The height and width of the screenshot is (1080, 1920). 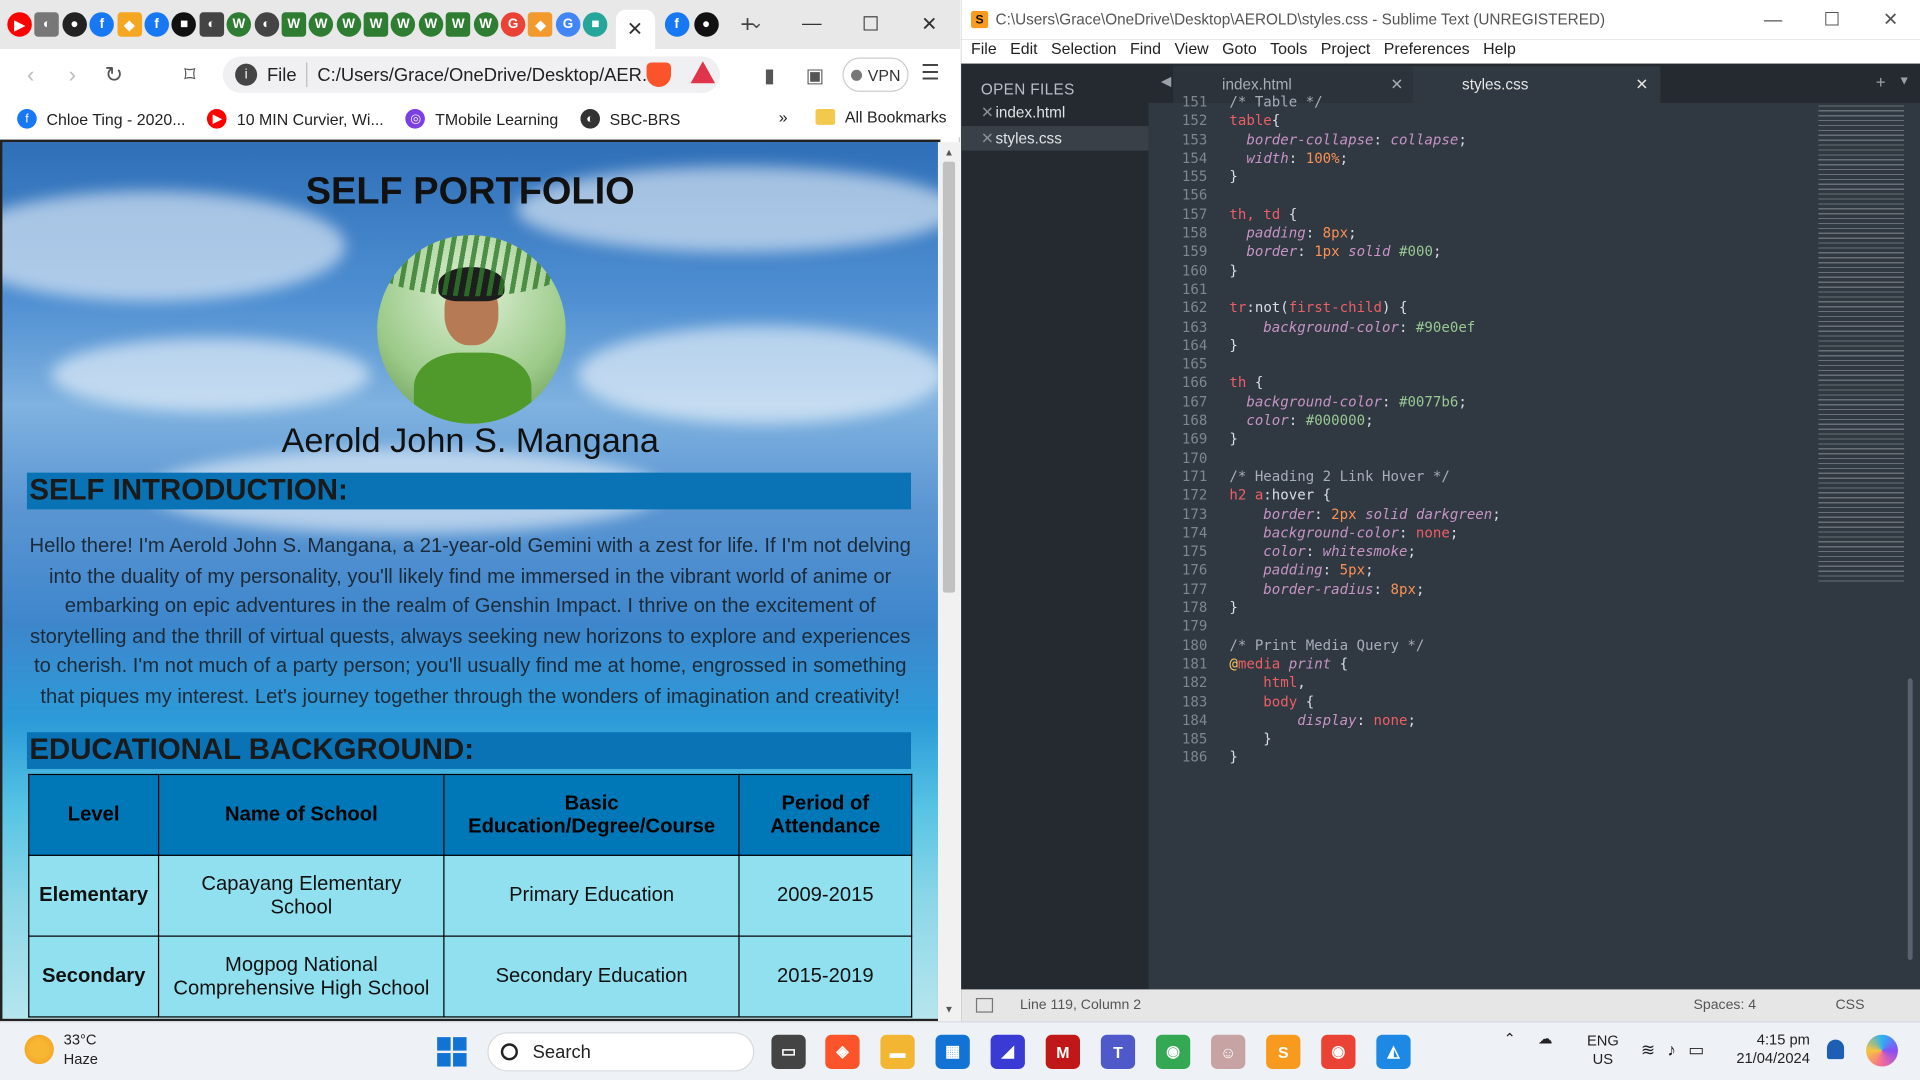 What do you see at coordinates (1054, 112) in the screenshot?
I see `open-file-index-html: ✕ index.html` at bounding box center [1054, 112].